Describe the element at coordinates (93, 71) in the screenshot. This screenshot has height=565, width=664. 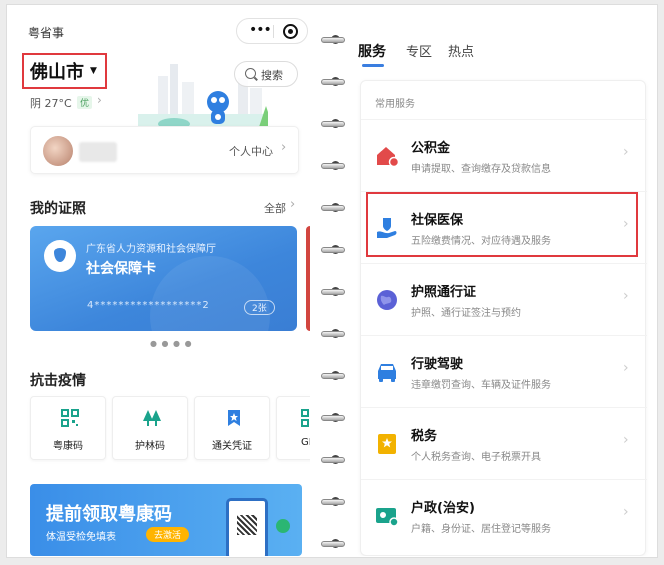
I see `caret-down-icon: ▼` at that location.